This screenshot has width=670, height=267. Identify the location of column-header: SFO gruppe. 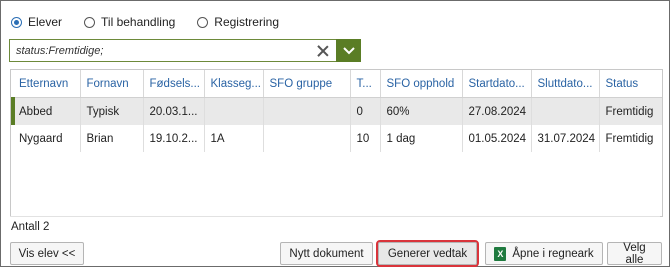
(307, 84).